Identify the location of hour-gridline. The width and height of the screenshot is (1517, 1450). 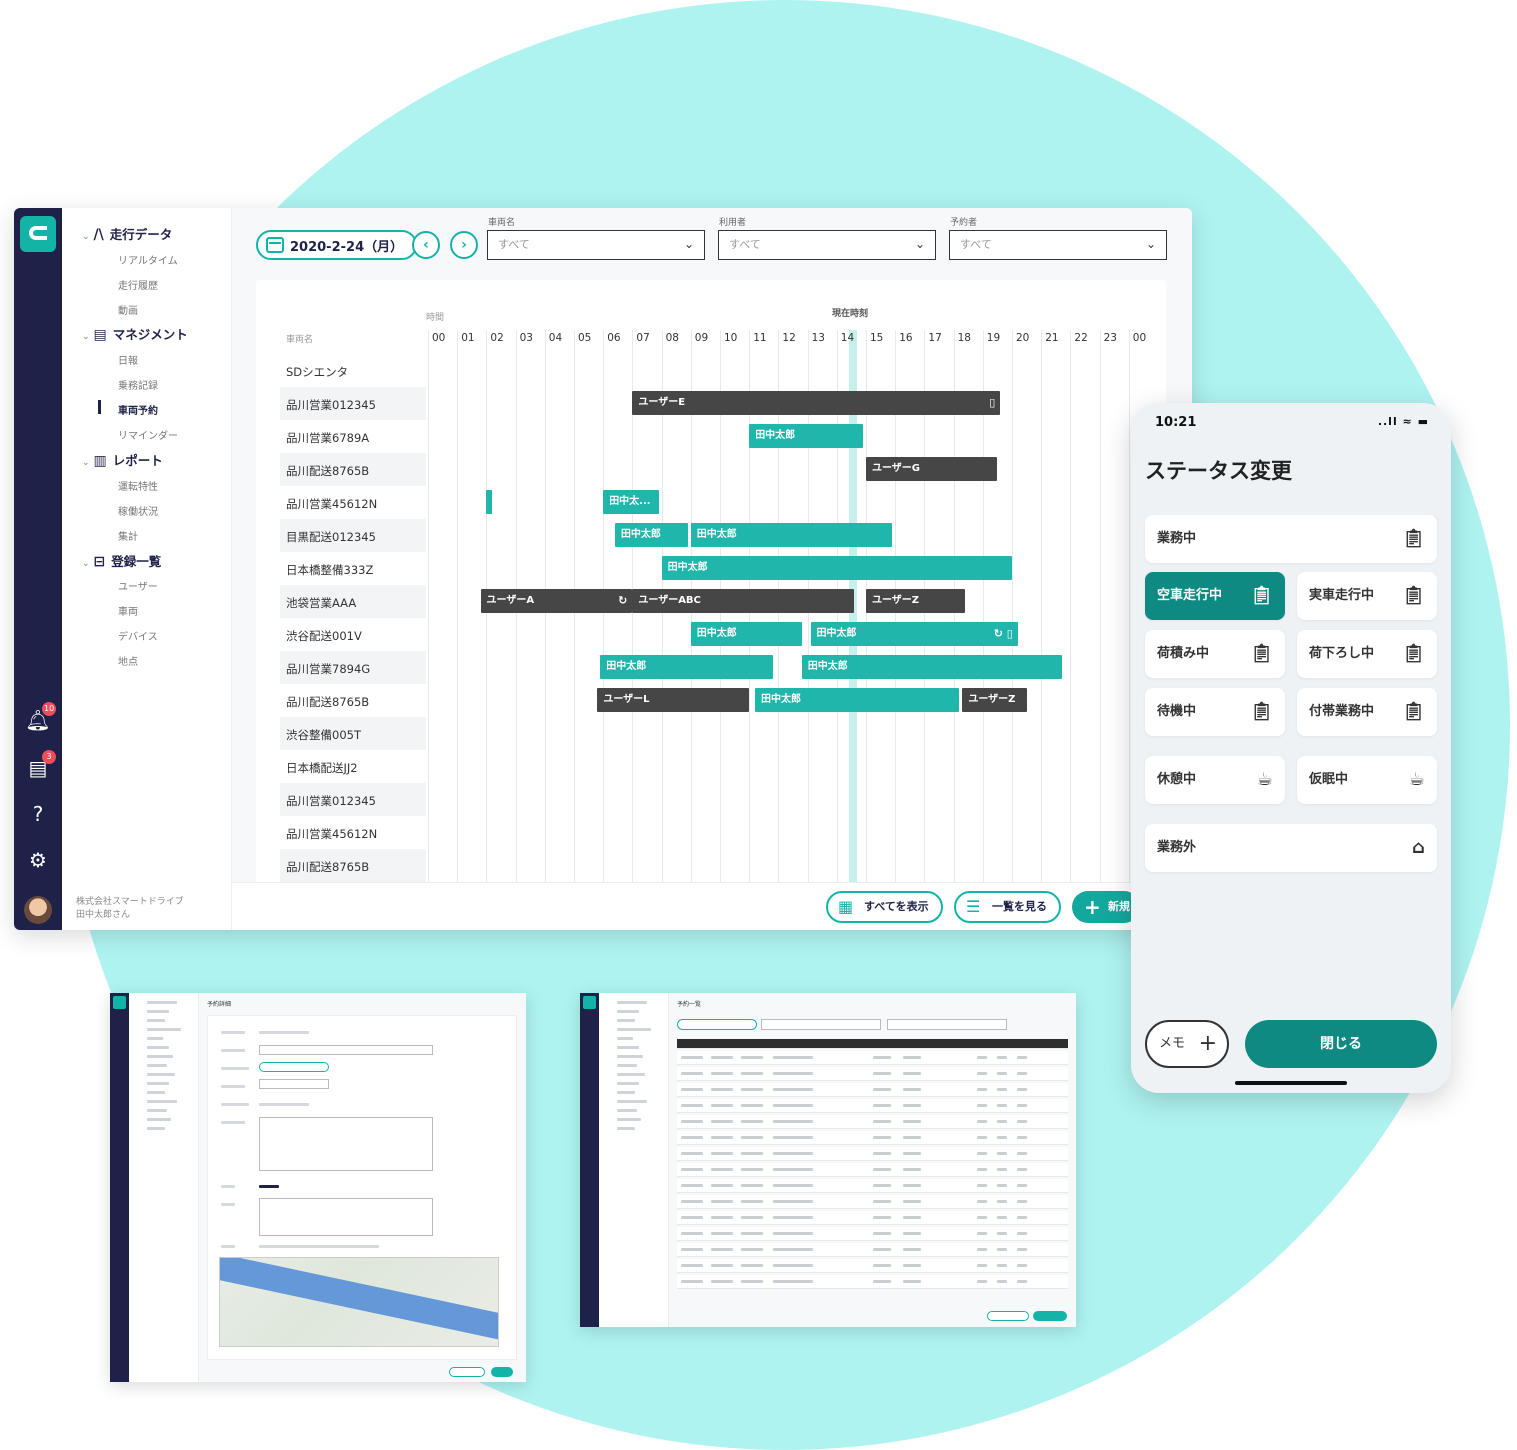
(1100, 610).